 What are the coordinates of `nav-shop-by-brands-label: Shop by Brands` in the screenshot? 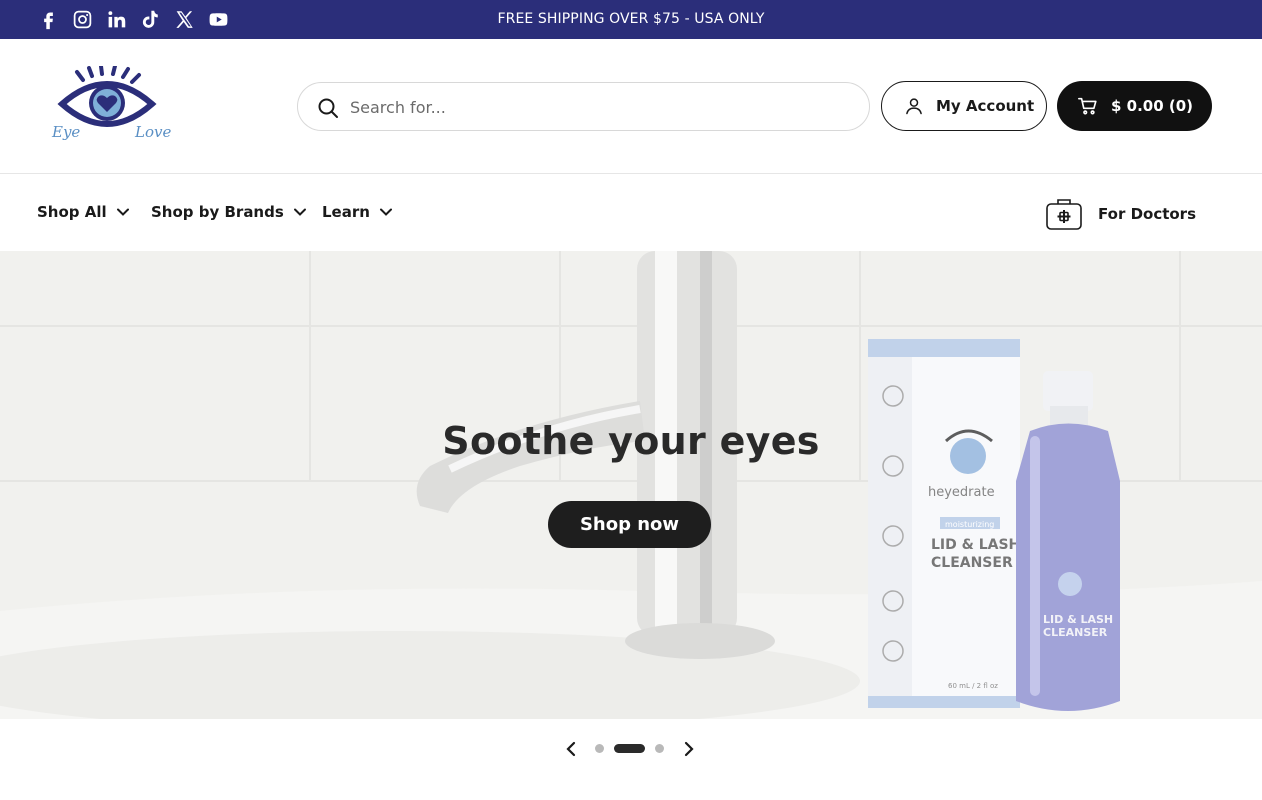 It's located at (217, 212).